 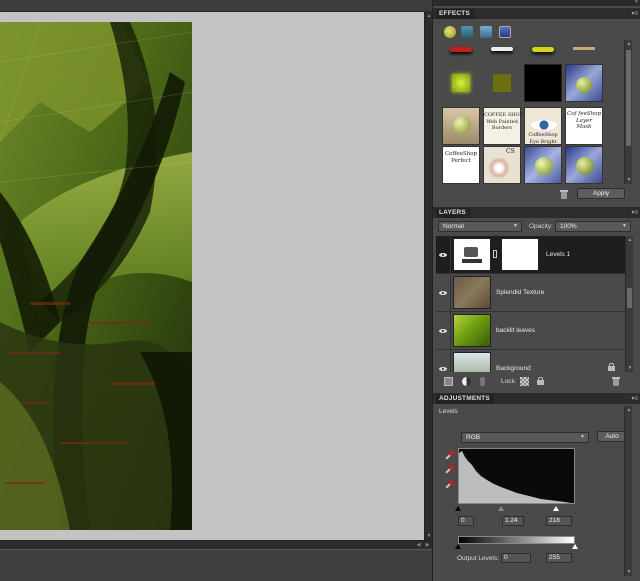 I want to click on apply-button: Apply, so click(x=601, y=193).